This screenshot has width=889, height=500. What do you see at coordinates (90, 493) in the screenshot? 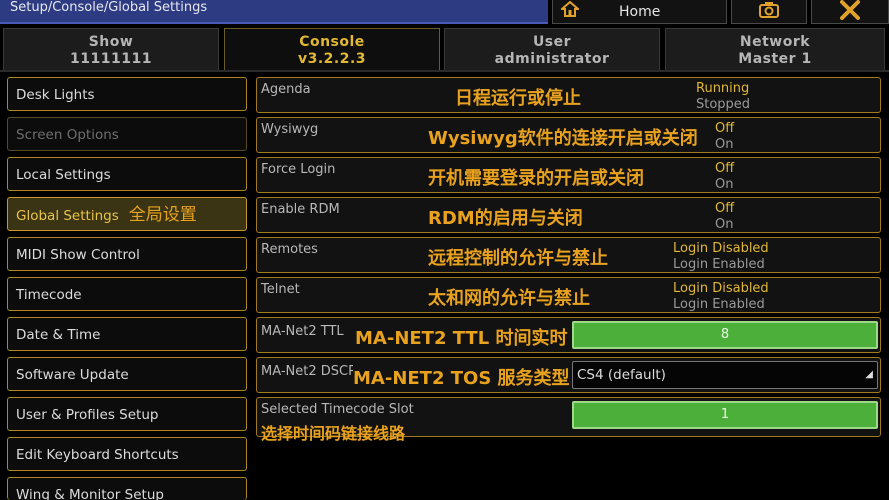
I see `sidebar-item-label: Wing & Monitor Setup` at bounding box center [90, 493].